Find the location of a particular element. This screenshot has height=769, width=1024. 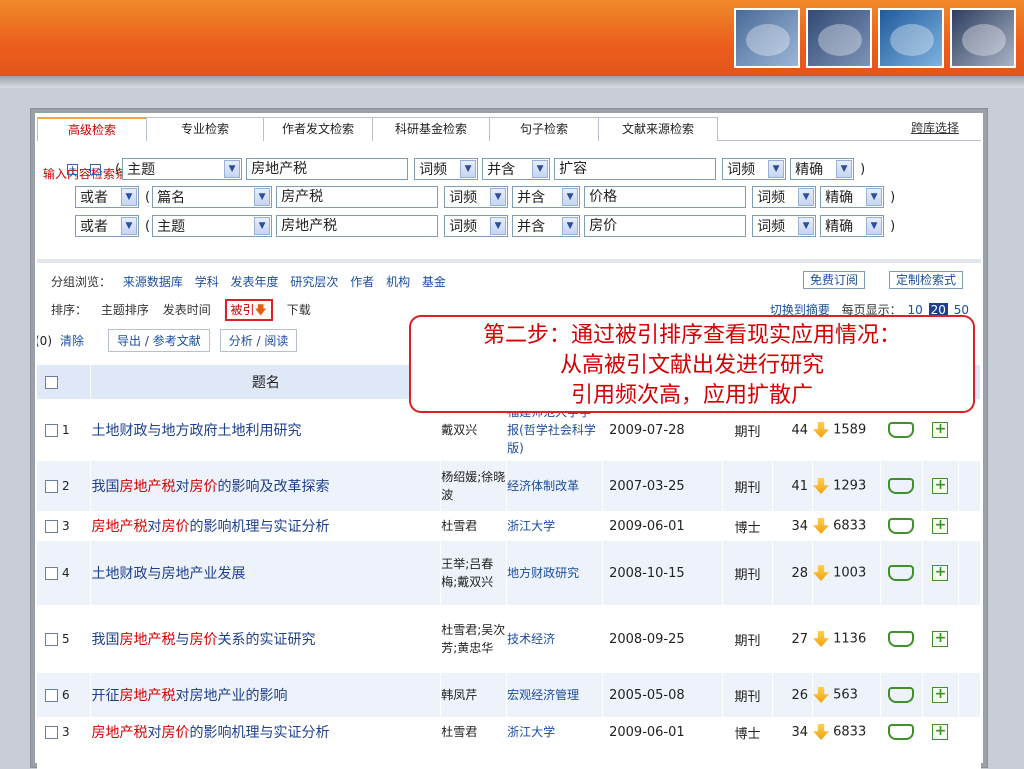

article-title-link: 土地财政与地方政府土地利用研究 is located at coordinates (196, 431).